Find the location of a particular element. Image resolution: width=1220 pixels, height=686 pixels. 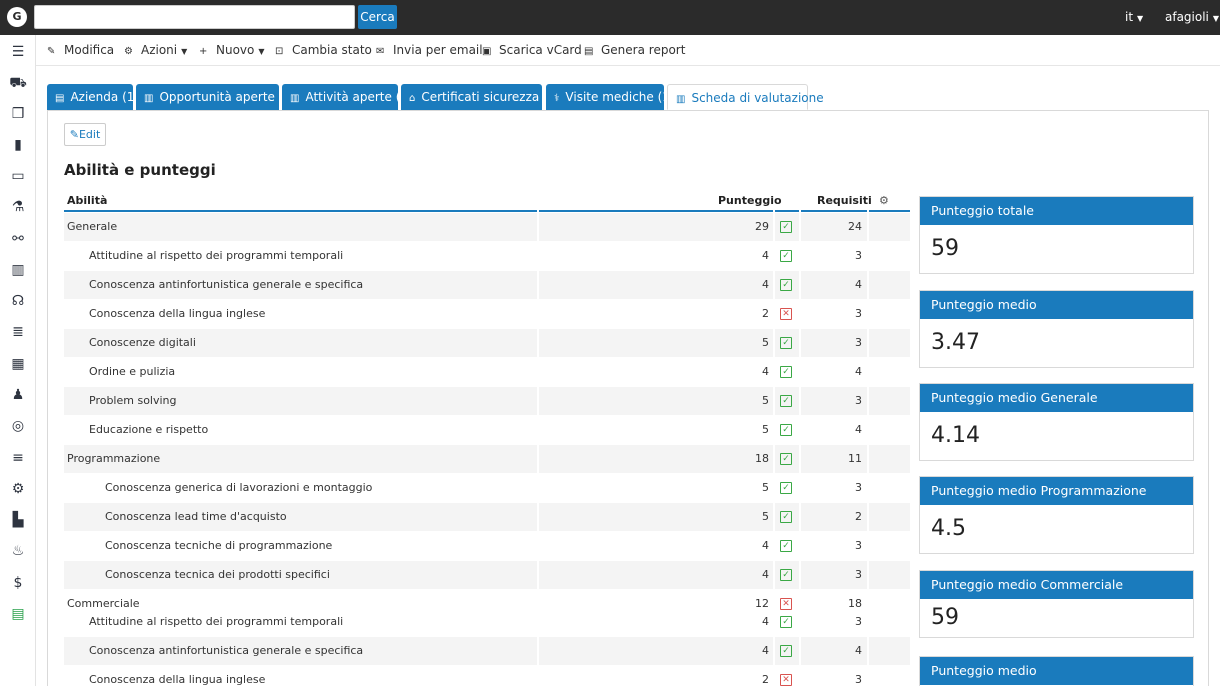

azioni-button: ⚙ Azioni ▼ is located at coordinates (155, 50).